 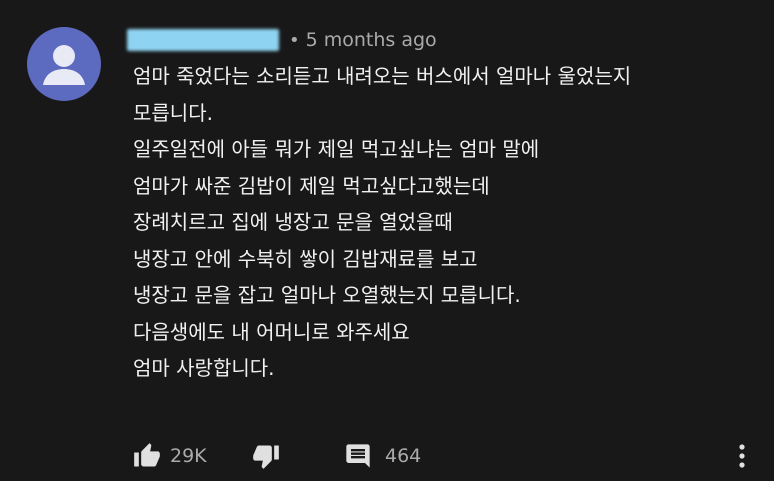 I want to click on like-button: 29K, so click(x=170, y=456).